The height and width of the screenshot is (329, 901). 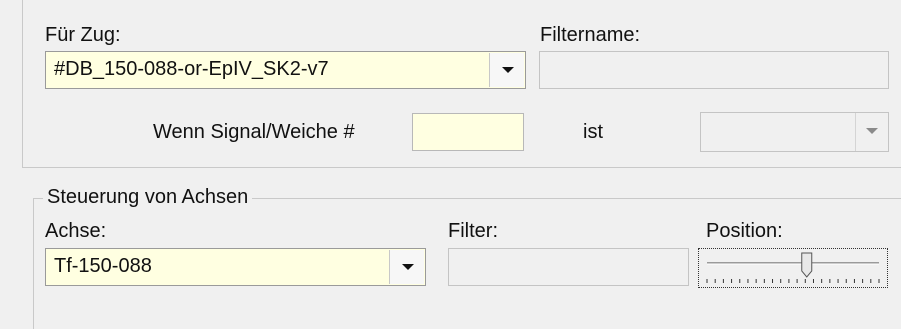 I want to click on state-select-dropdown-button, so click(x=871, y=132).